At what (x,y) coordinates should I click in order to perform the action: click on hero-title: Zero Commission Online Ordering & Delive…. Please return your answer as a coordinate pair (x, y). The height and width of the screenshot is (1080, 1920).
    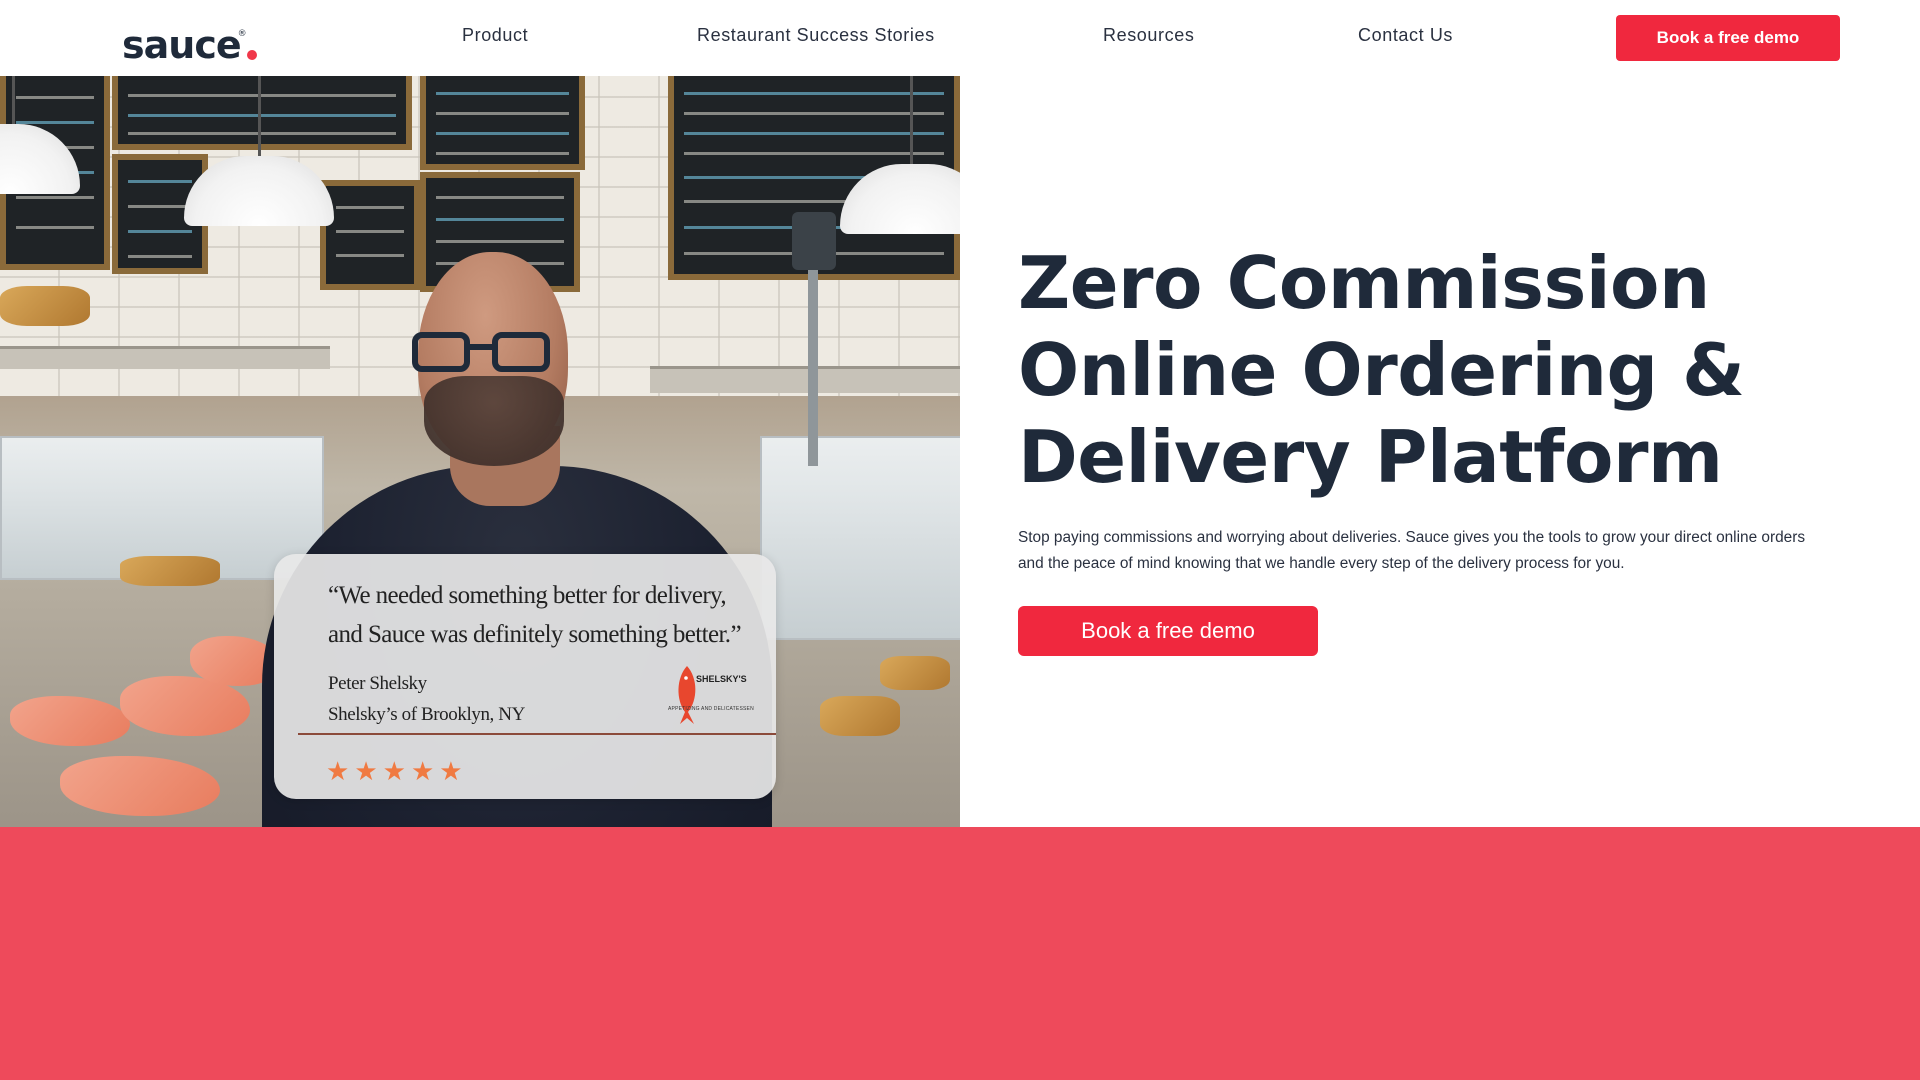
    Looking at the image, I should click on (1428, 370).